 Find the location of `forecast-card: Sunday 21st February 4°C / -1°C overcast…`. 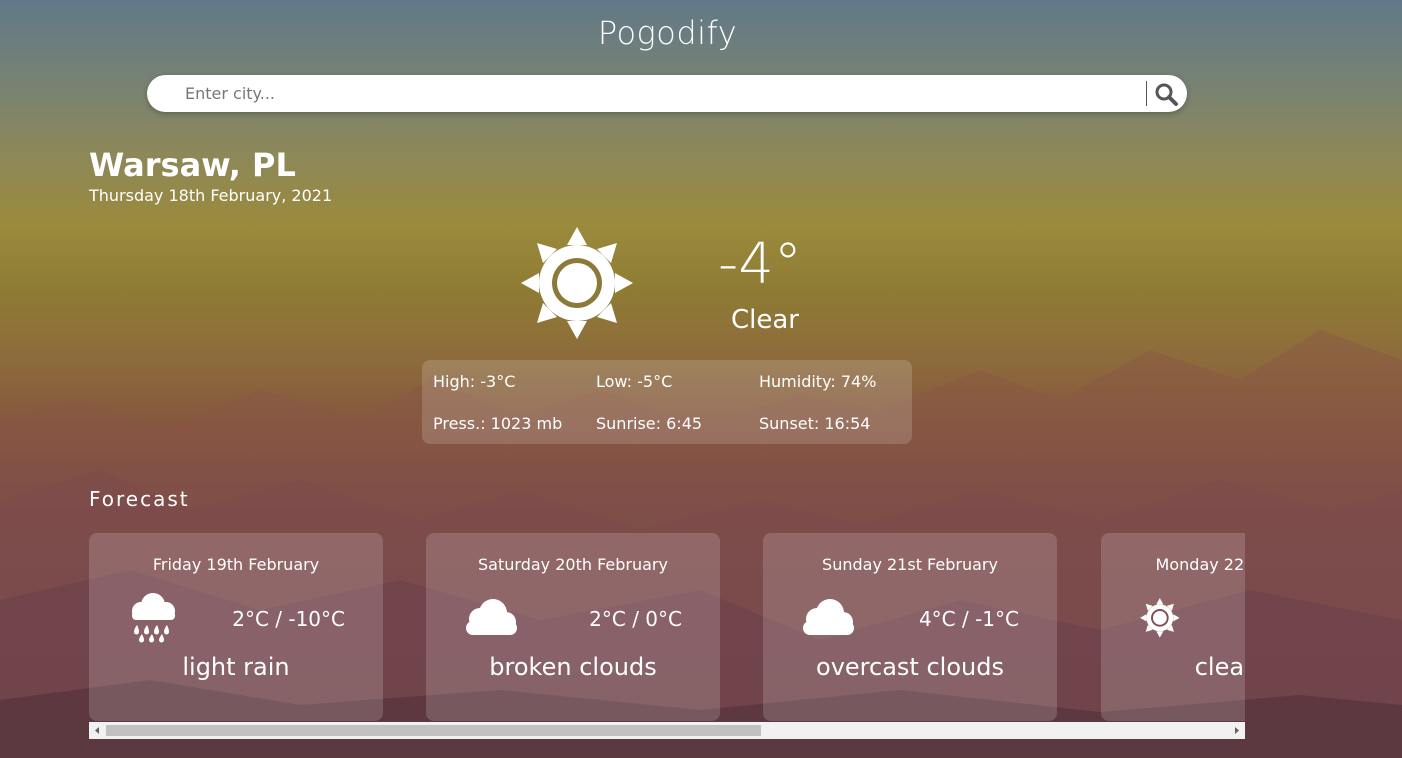

forecast-card: Sunday 21st February 4°C / -1°C overcast… is located at coordinates (910, 627).